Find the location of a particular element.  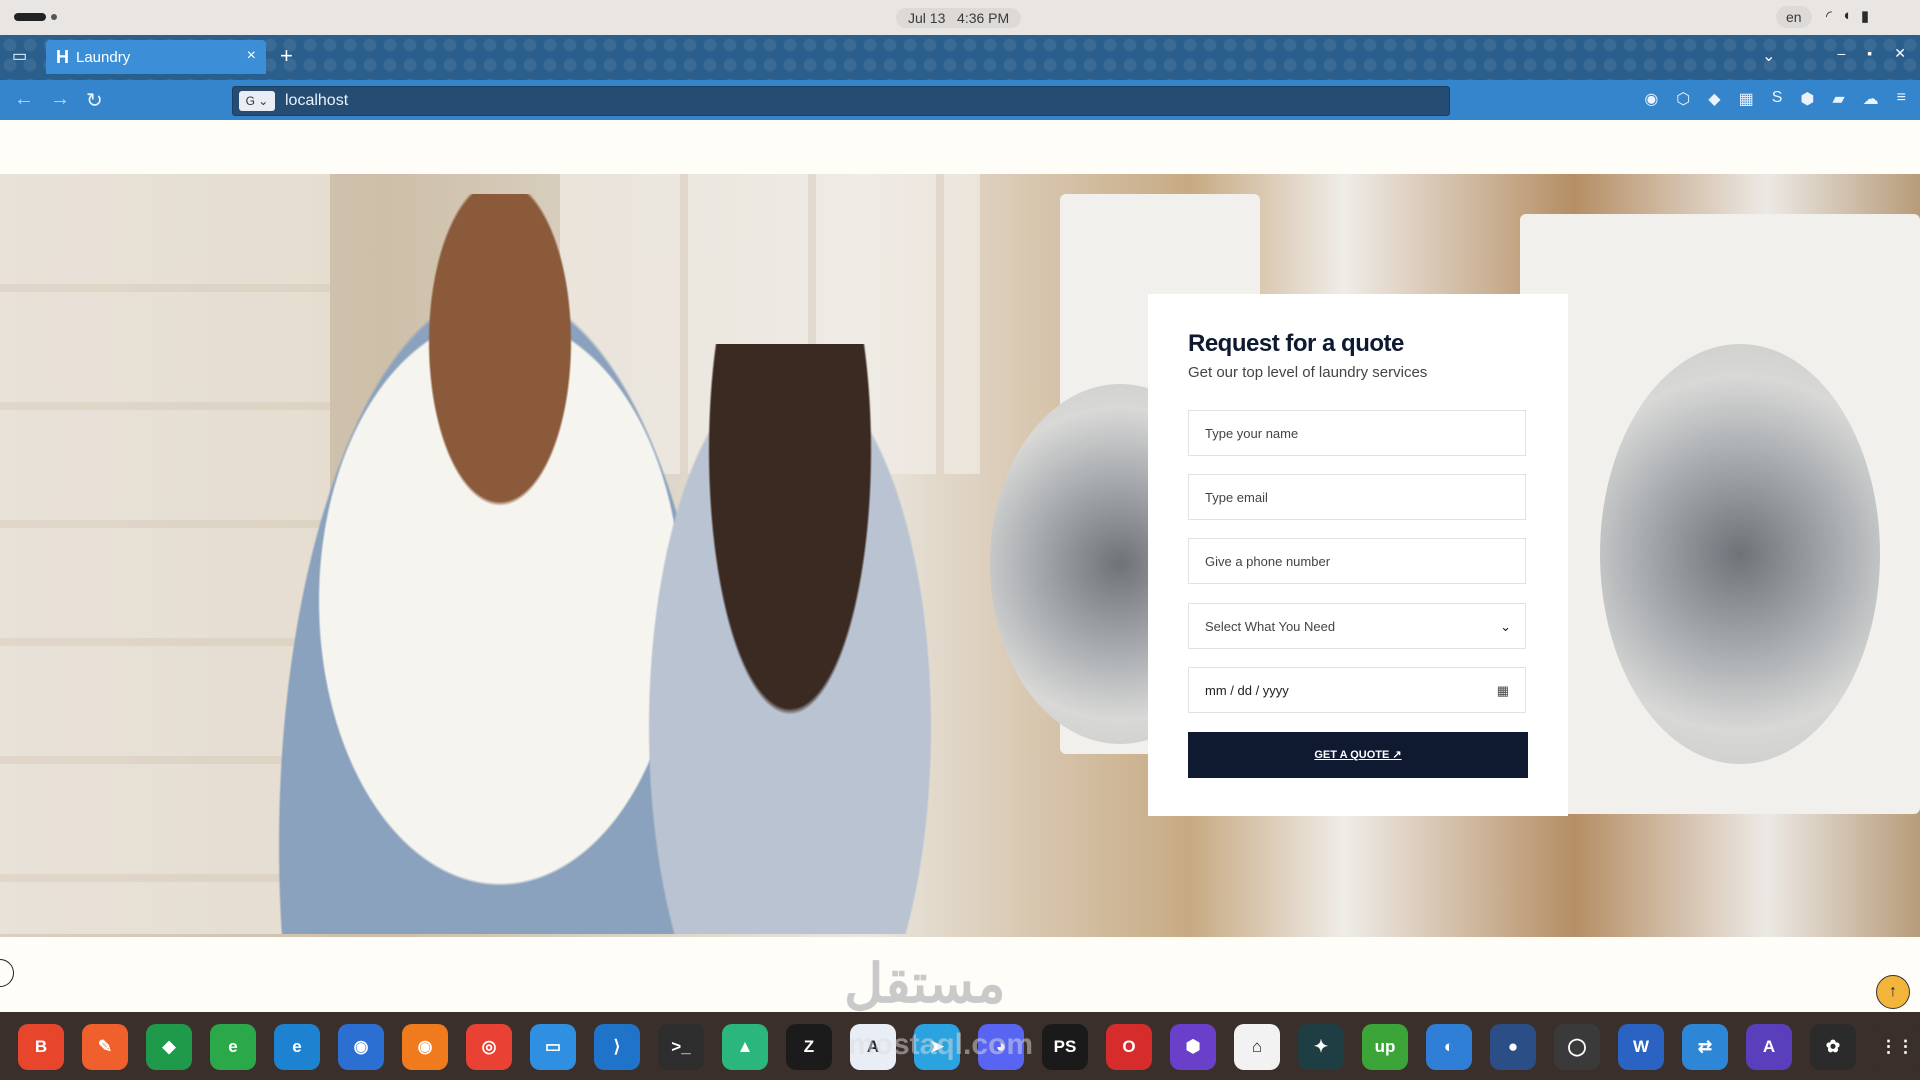

girl-figure is located at coordinates (790, 639).